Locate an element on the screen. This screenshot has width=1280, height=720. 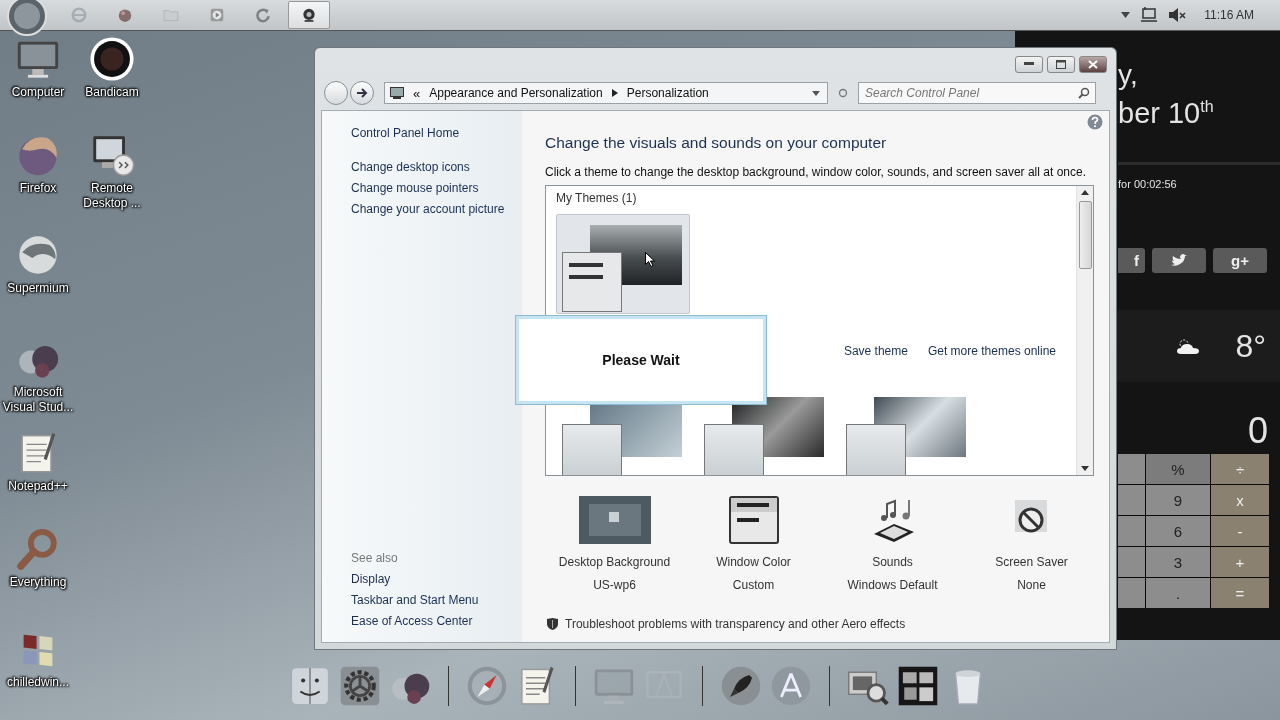
see-also-link: Taskbar and Start Menu is located at coordinates (436, 600).